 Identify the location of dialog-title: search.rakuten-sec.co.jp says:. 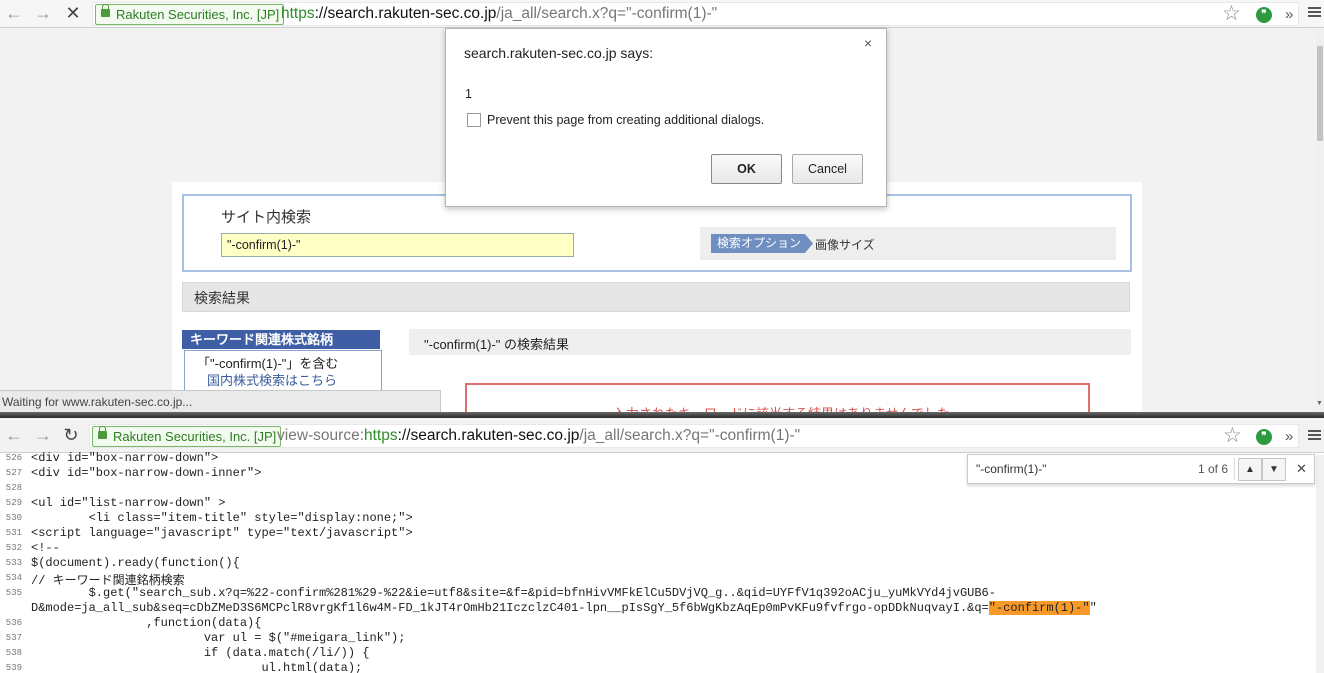
(559, 53).